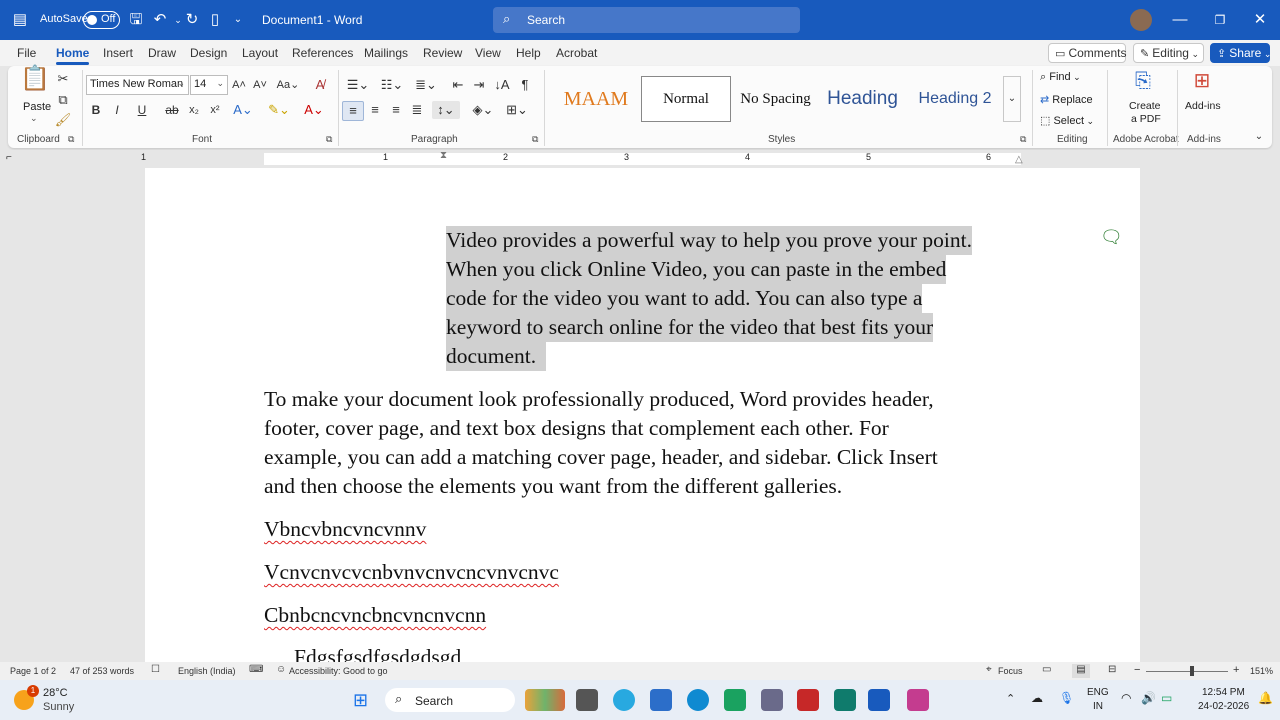  What do you see at coordinates (256, 669) in the screenshot?
I see `text-predictions-icon: ⌨` at bounding box center [256, 669].